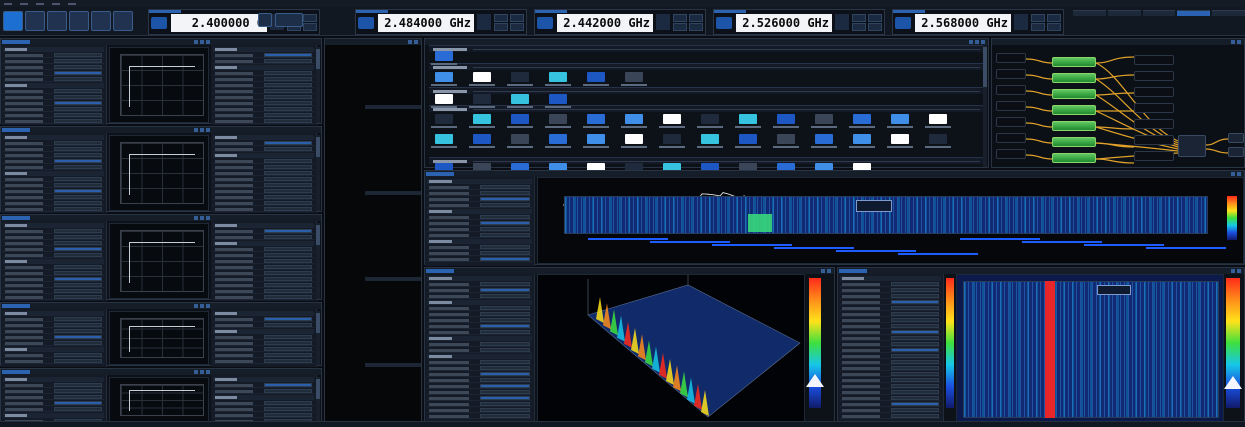  Describe the element at coordinates (1236, 138) in the screenshot. I see `sink-node` at that location.